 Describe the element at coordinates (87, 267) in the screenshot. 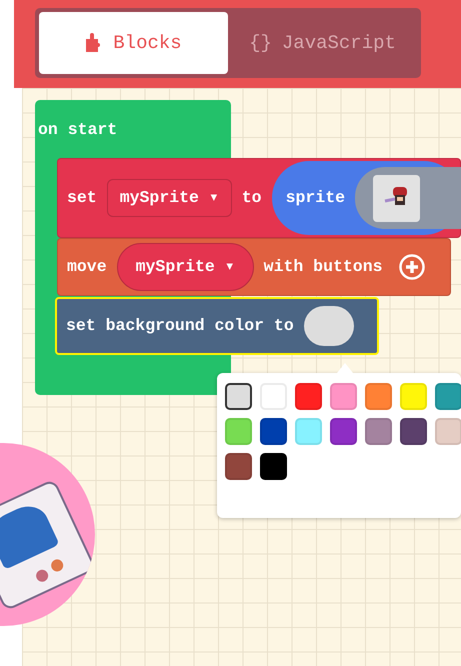

I see `block-label: move` at that location.